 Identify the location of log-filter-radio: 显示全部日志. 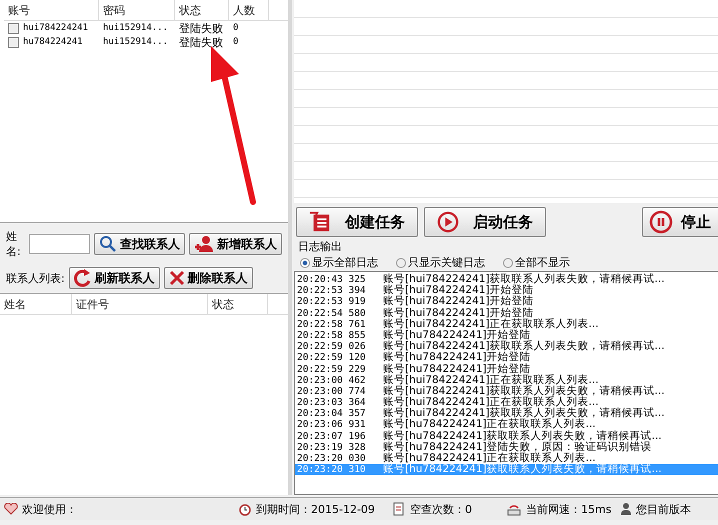
(339, 262).